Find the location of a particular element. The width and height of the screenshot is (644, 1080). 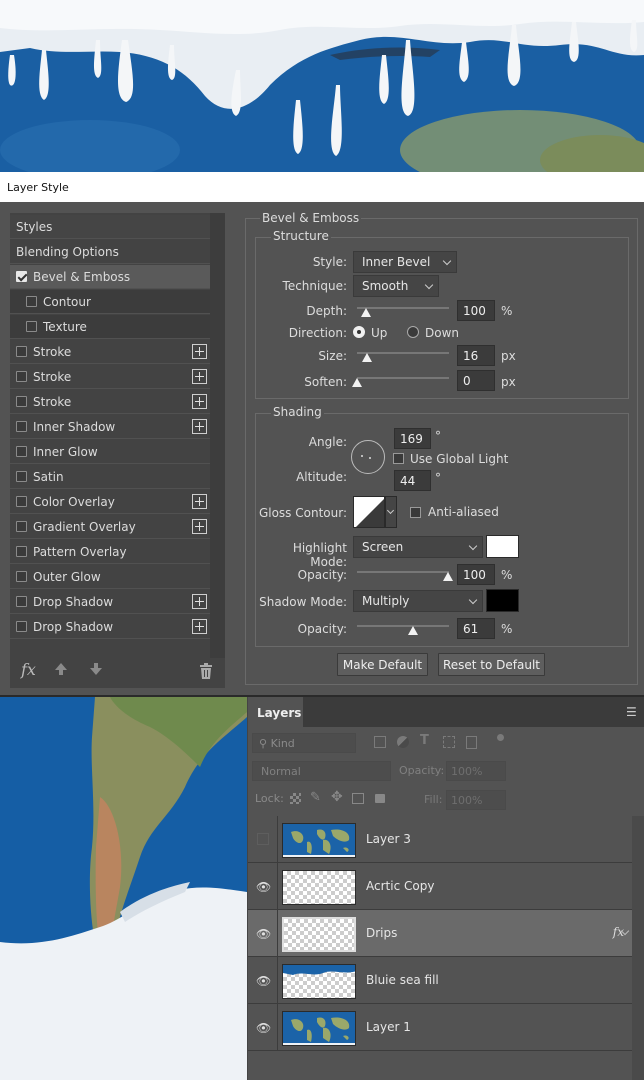

depth-input: 100 is located at coordinates (476, 310).